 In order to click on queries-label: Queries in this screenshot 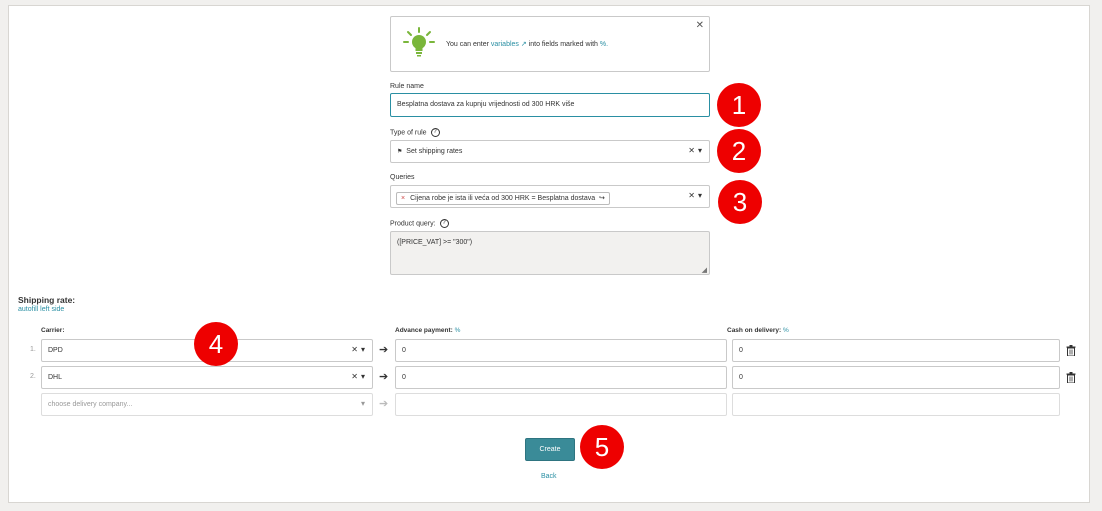, I will do `click(402, 177)`.